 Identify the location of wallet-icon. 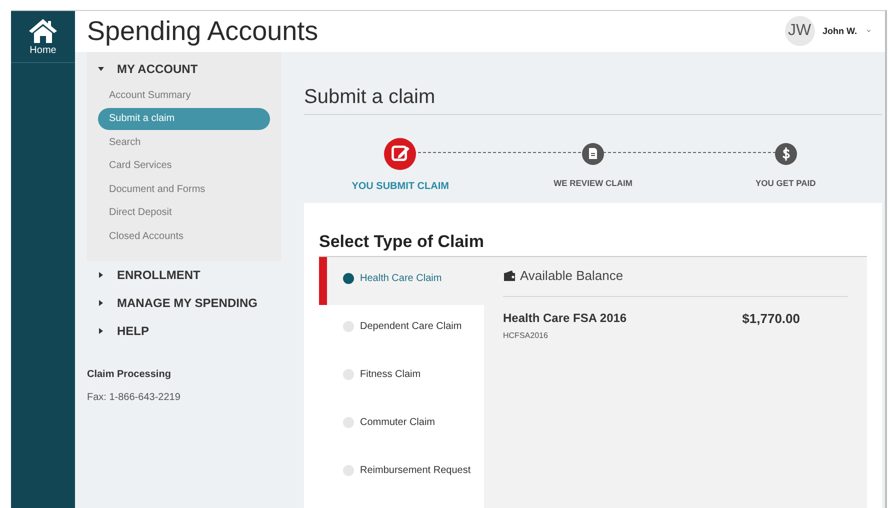
(509, 276).